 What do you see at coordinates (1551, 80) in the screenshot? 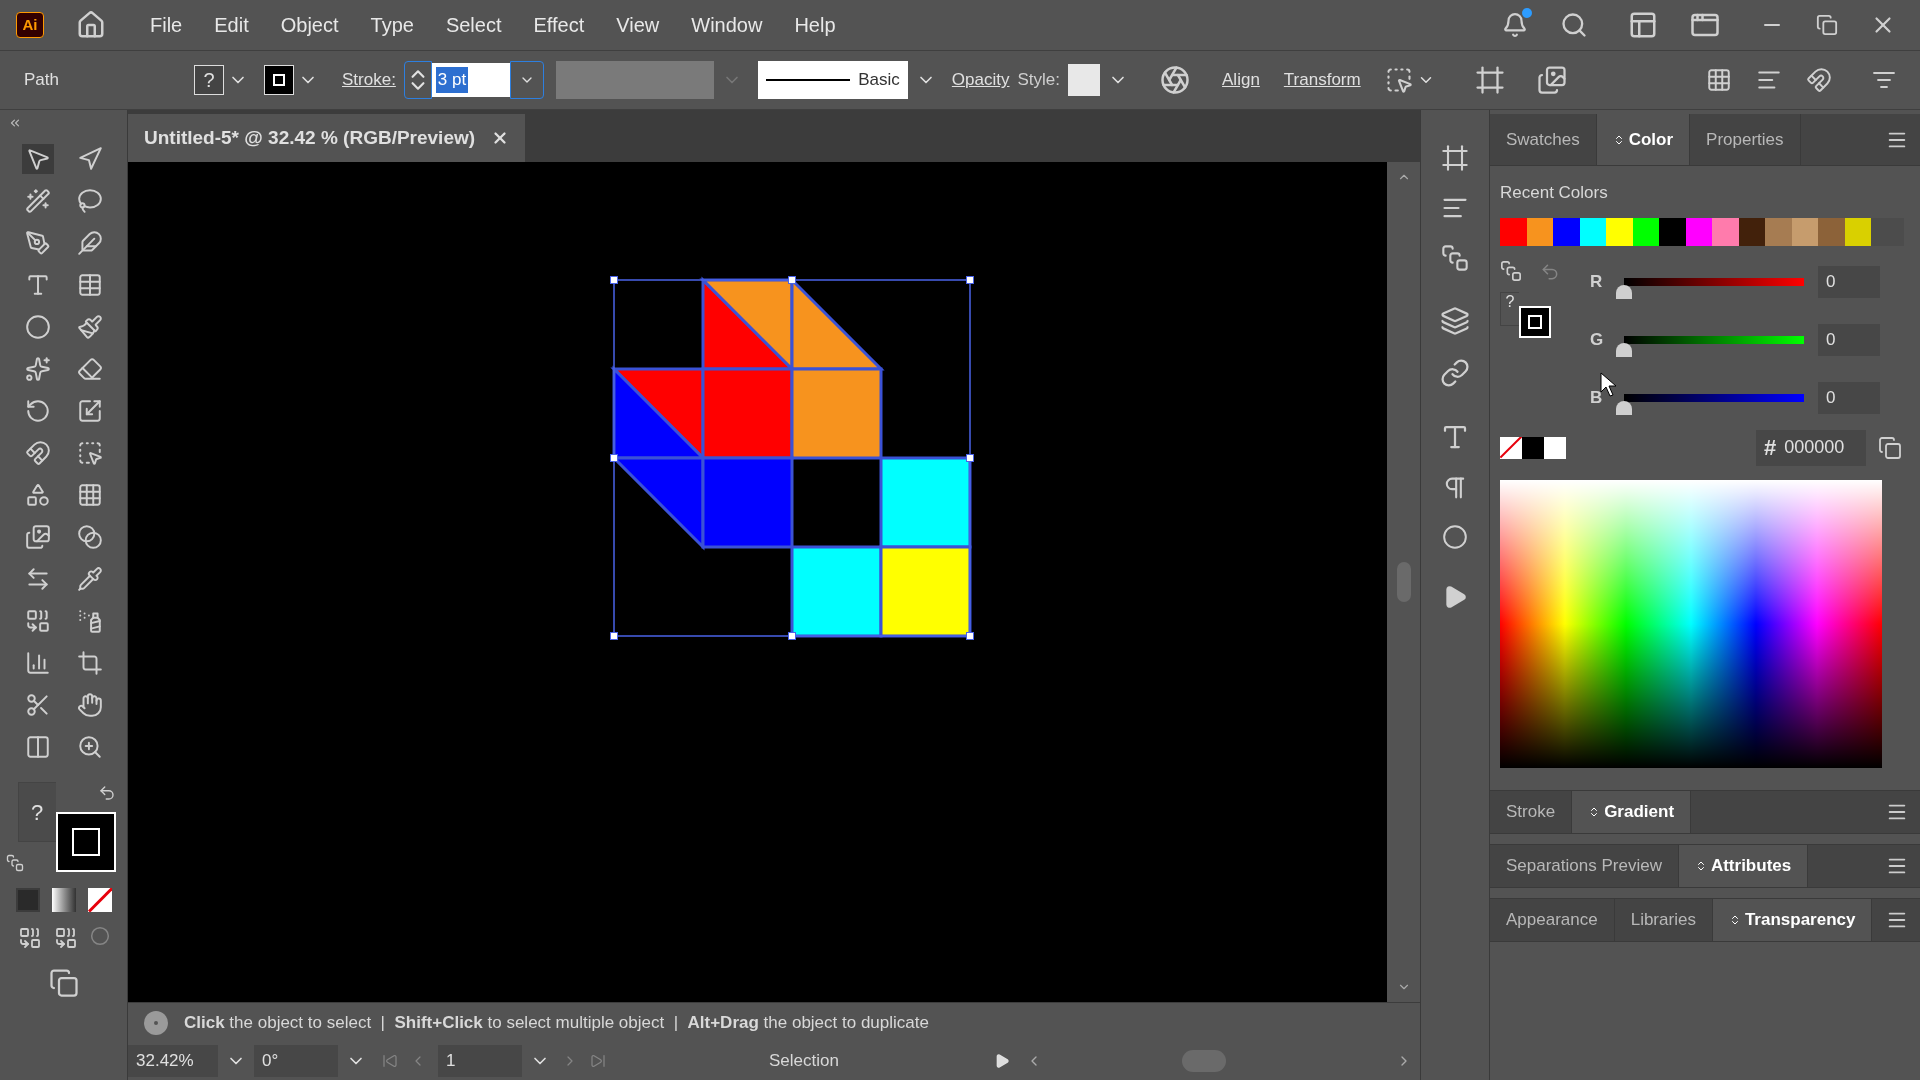
I see `image-trace-icon` at bounding box center [1551, 80].